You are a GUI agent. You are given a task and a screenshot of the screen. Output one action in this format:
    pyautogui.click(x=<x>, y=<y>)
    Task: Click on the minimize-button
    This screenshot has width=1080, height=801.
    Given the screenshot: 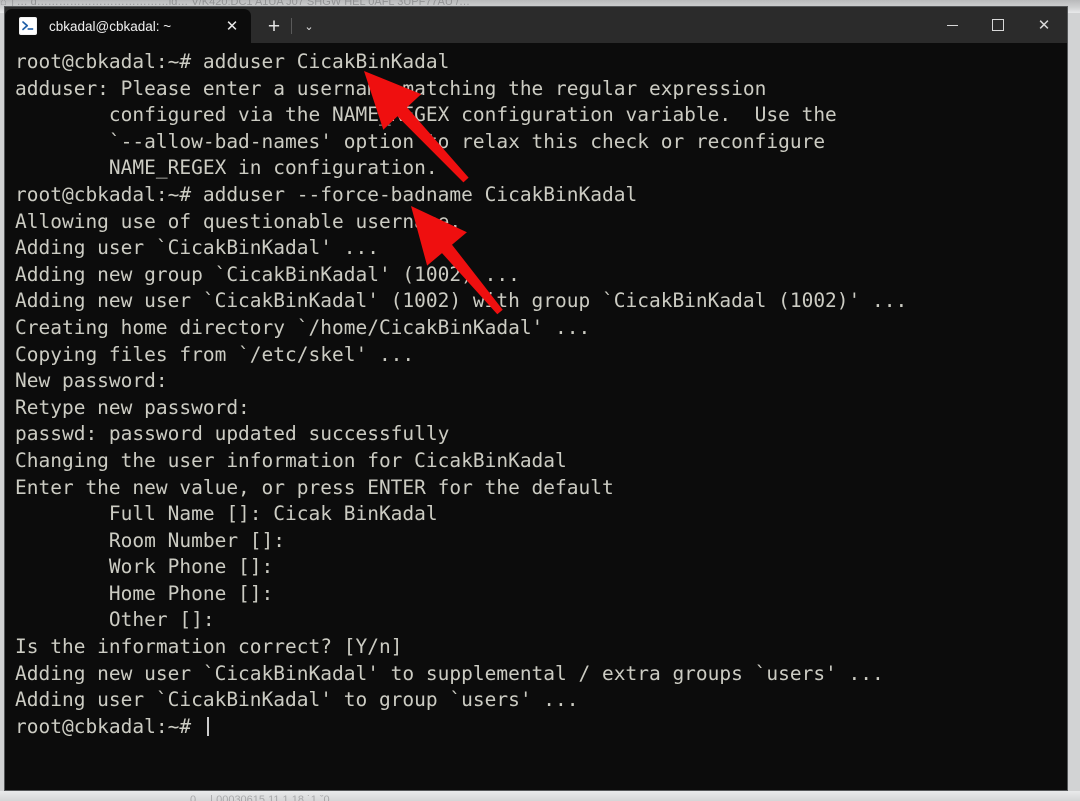 What is the action you would take?
    pyautogui.click(x=952, y=25)
    